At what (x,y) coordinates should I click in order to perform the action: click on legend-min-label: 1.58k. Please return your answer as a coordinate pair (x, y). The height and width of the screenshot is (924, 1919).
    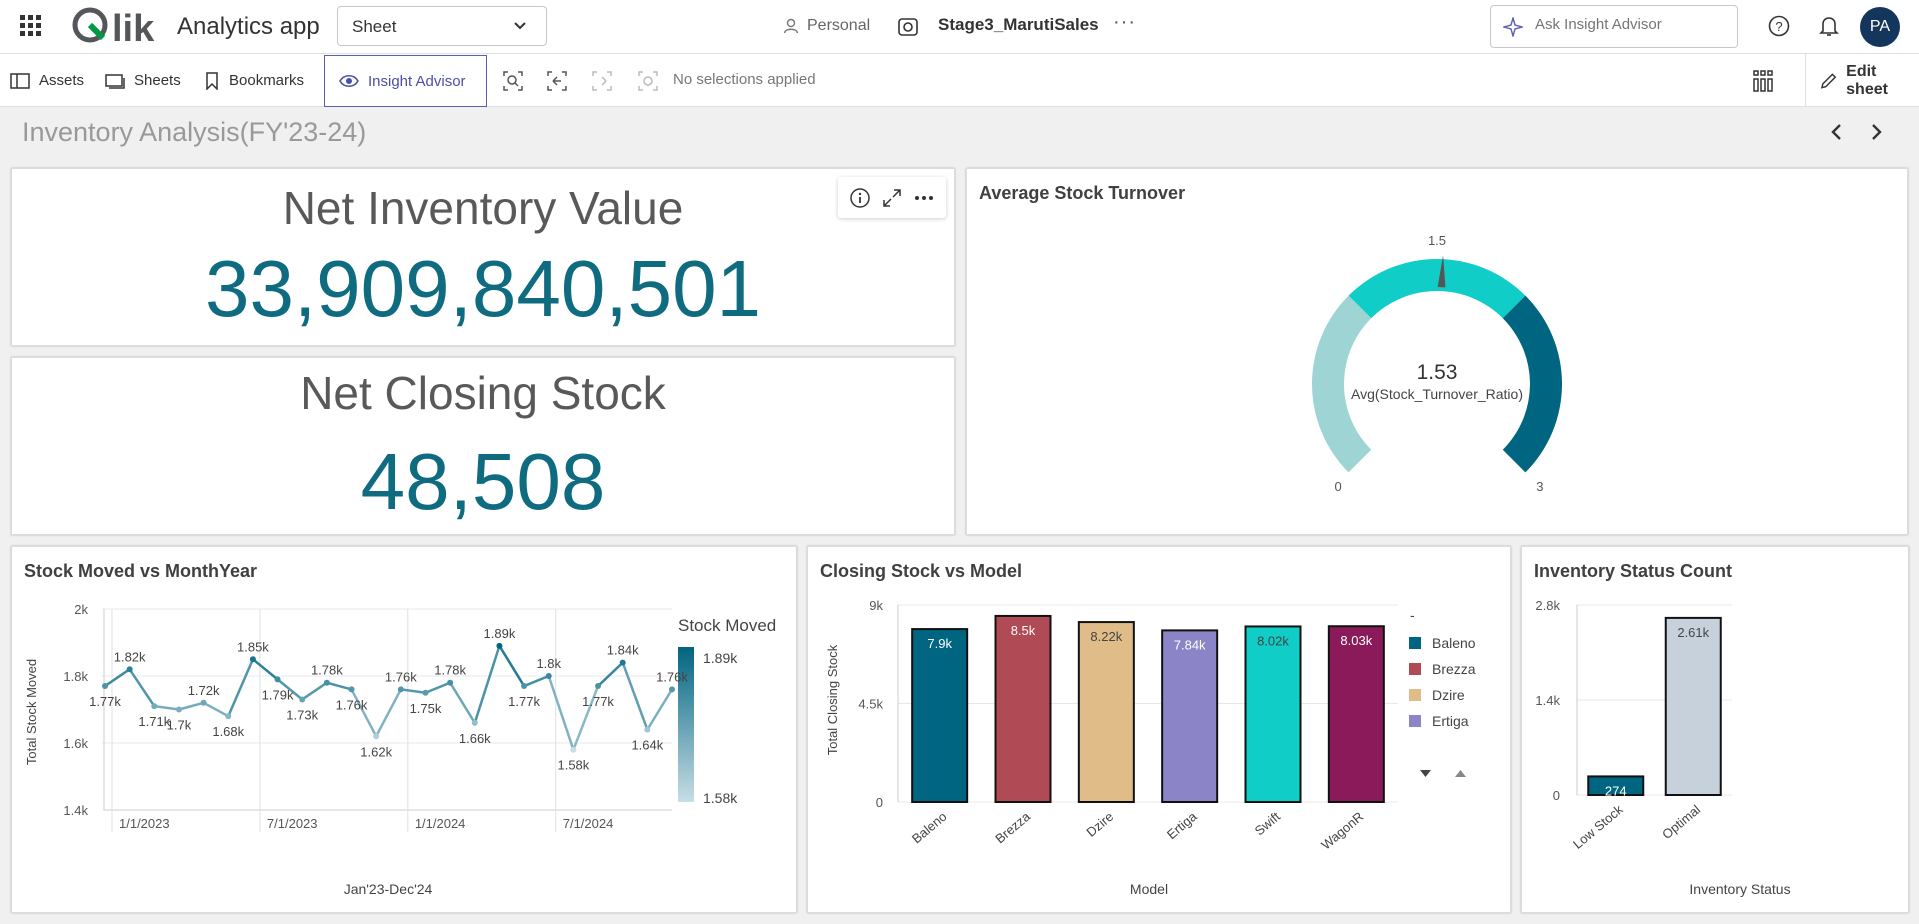
    Looking at the image, I should click on (720, 798).